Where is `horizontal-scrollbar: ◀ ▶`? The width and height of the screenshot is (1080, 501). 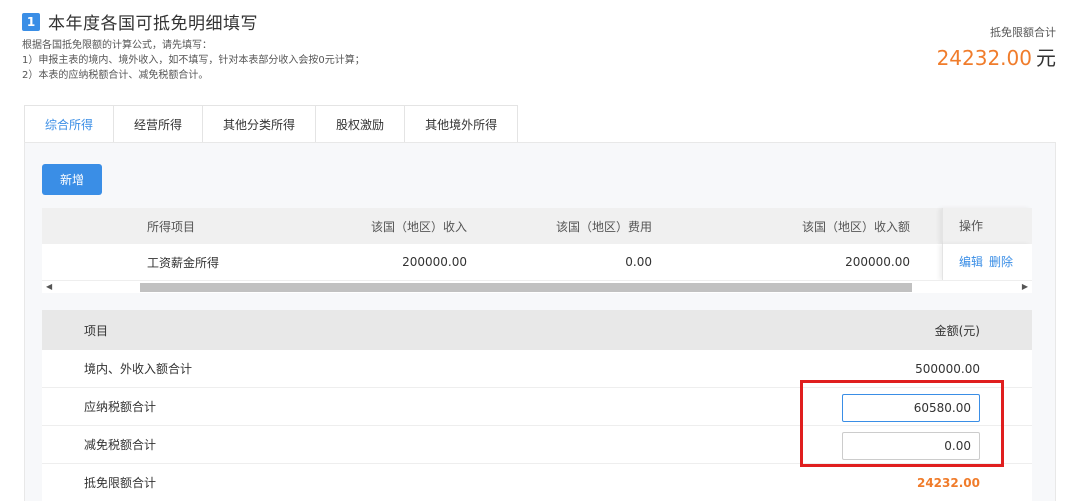
horizontal-scrollbar: ◀ ▶ is located at coordinates (537, 286).